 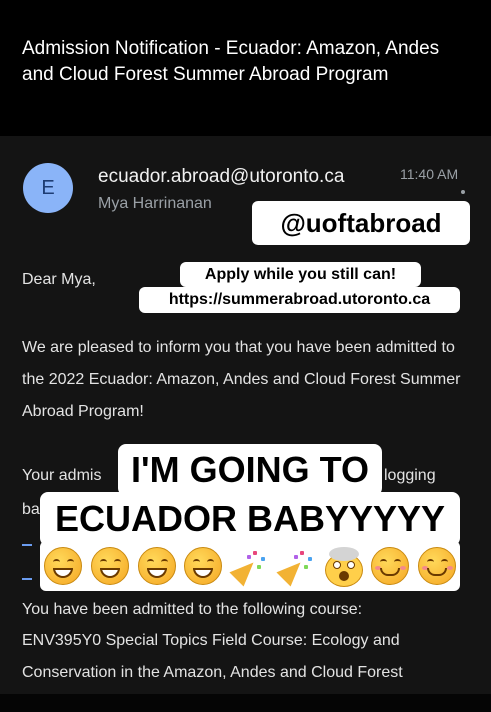 I want to click on big-sticker-line2: ECUADOR BABYYYYY, so click(x=250, y=519).